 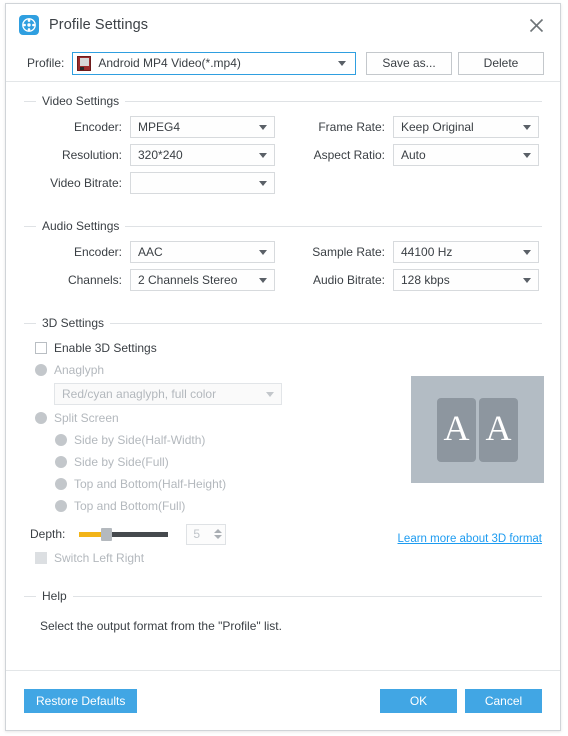 What do you see at coordinates (503, 700) in the screenshot?
I see `cancel-button: Cancel` at bounding box center [503, 700].